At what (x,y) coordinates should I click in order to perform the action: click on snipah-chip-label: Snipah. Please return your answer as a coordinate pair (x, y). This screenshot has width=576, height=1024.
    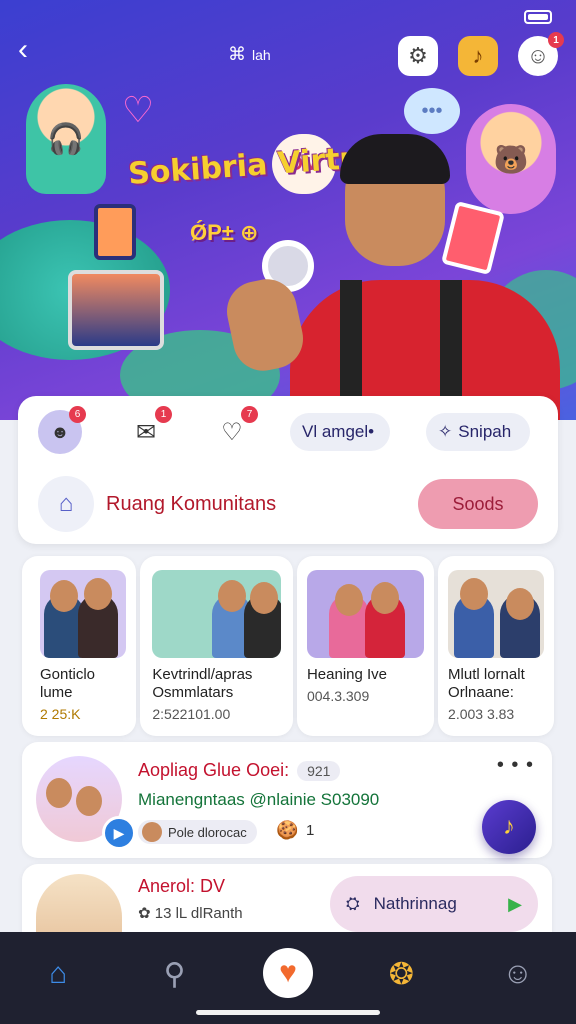
    Looking at the image, I should click on (485, 431).